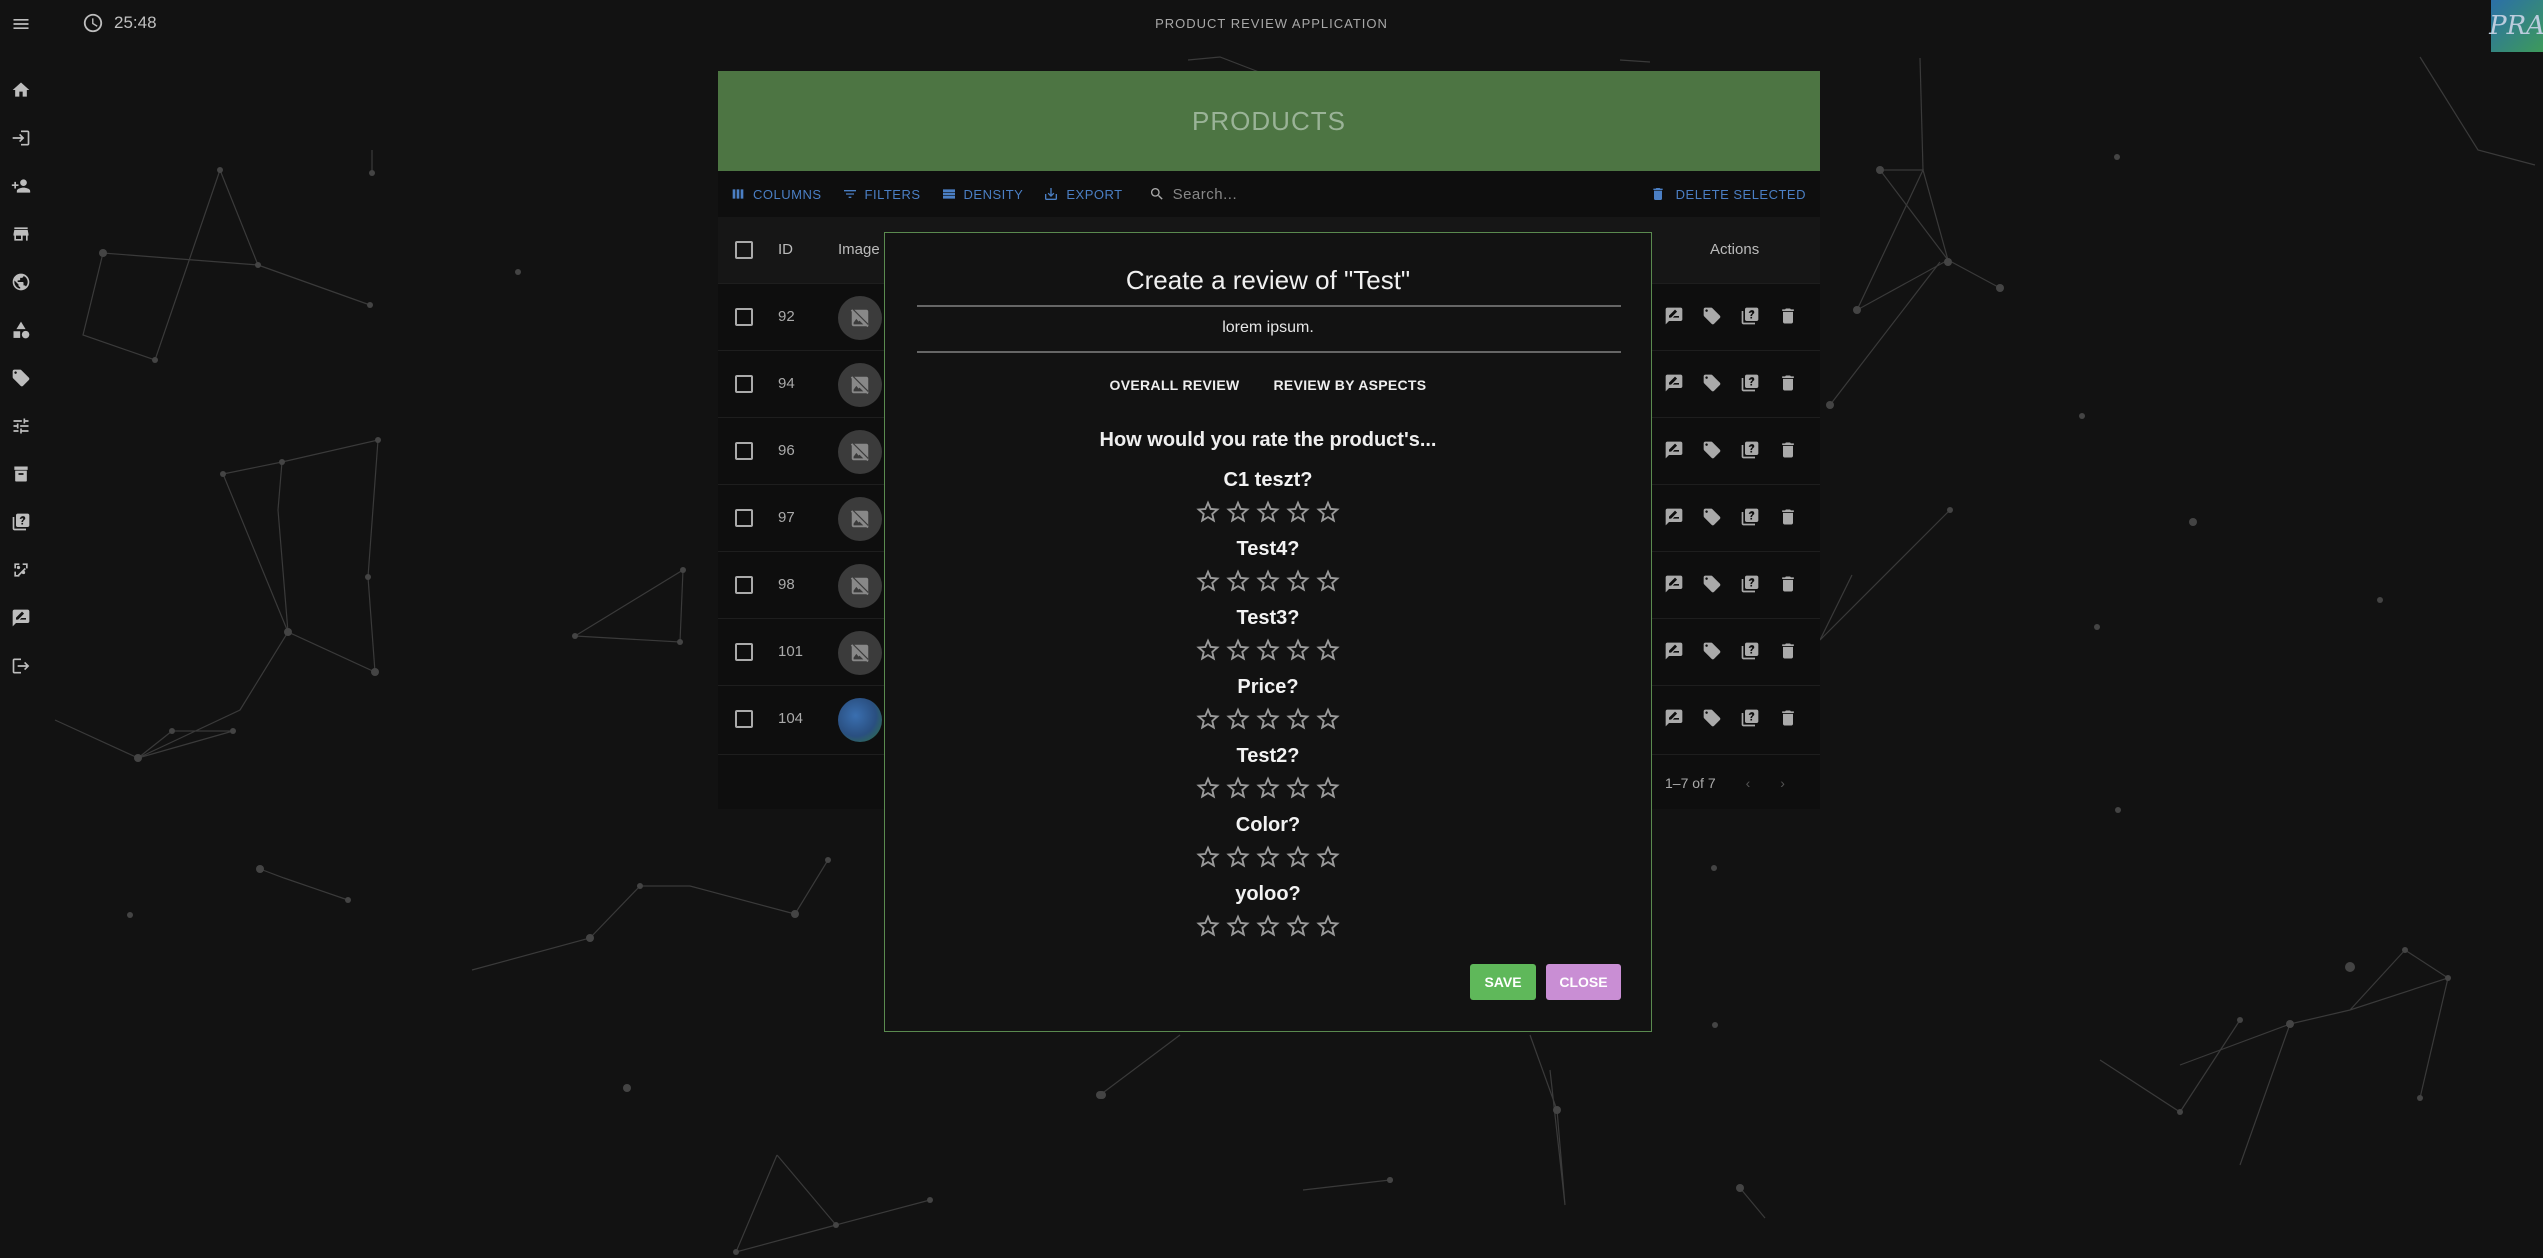  Describe the element at coordinates (744, 250) in the screenshot. I see `select-all-checkbox` at that location.